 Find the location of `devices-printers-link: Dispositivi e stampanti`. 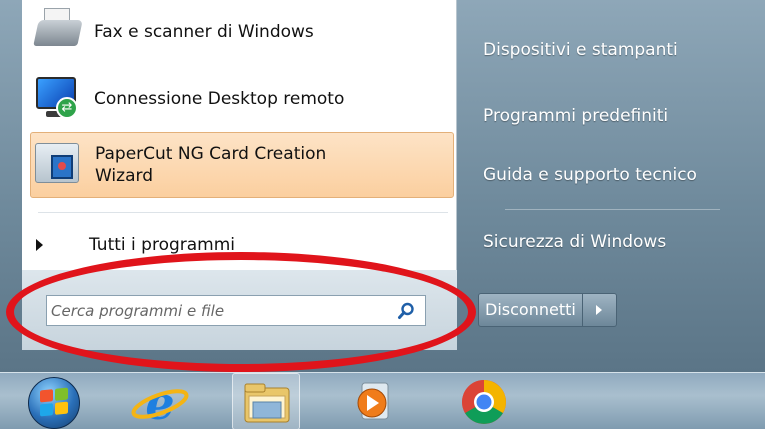

devices-printers-link: Dispositivi e stampanti is located at coordinates (580, 50).